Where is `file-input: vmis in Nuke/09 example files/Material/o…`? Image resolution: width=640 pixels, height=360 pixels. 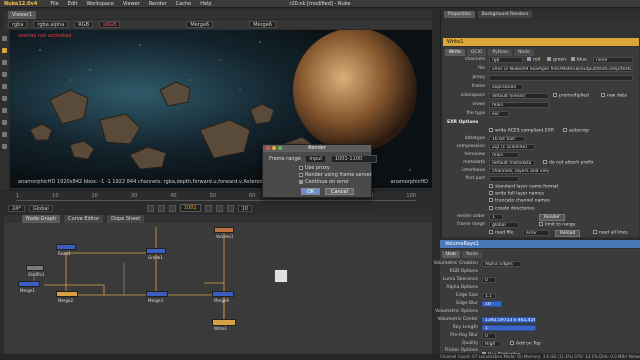
file-input: vmis in Nuke/09 example files/Material/o… is located at coordinates (561, 69).